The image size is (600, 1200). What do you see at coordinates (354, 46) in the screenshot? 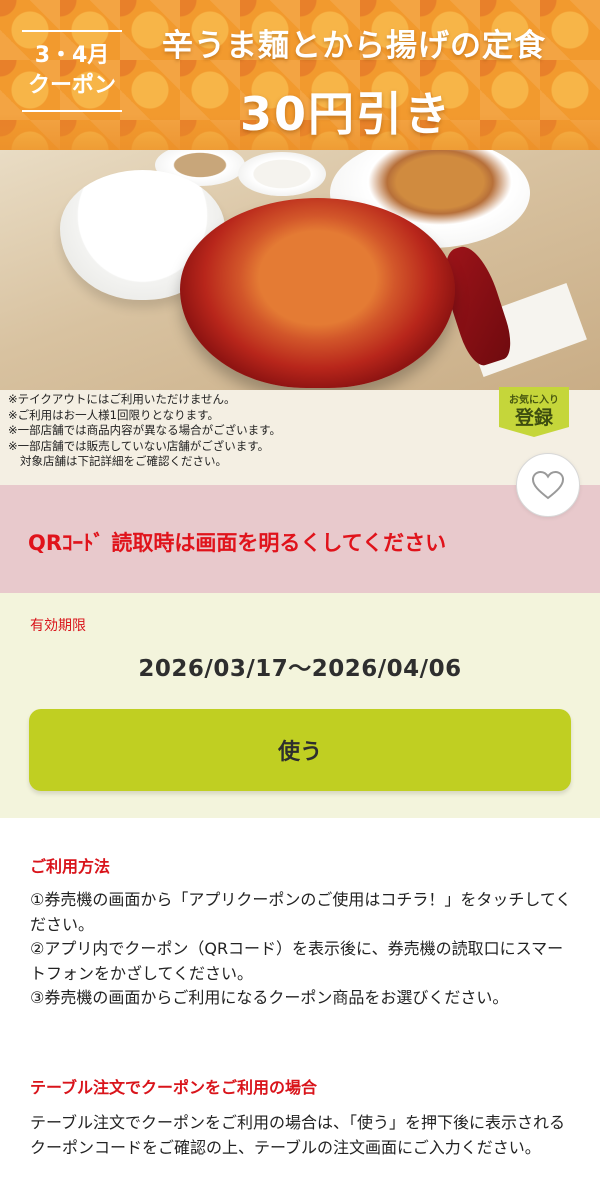
I see `coupon-headline: 辛うま麺とから揚げの定食` at bounding box center [354, 46].